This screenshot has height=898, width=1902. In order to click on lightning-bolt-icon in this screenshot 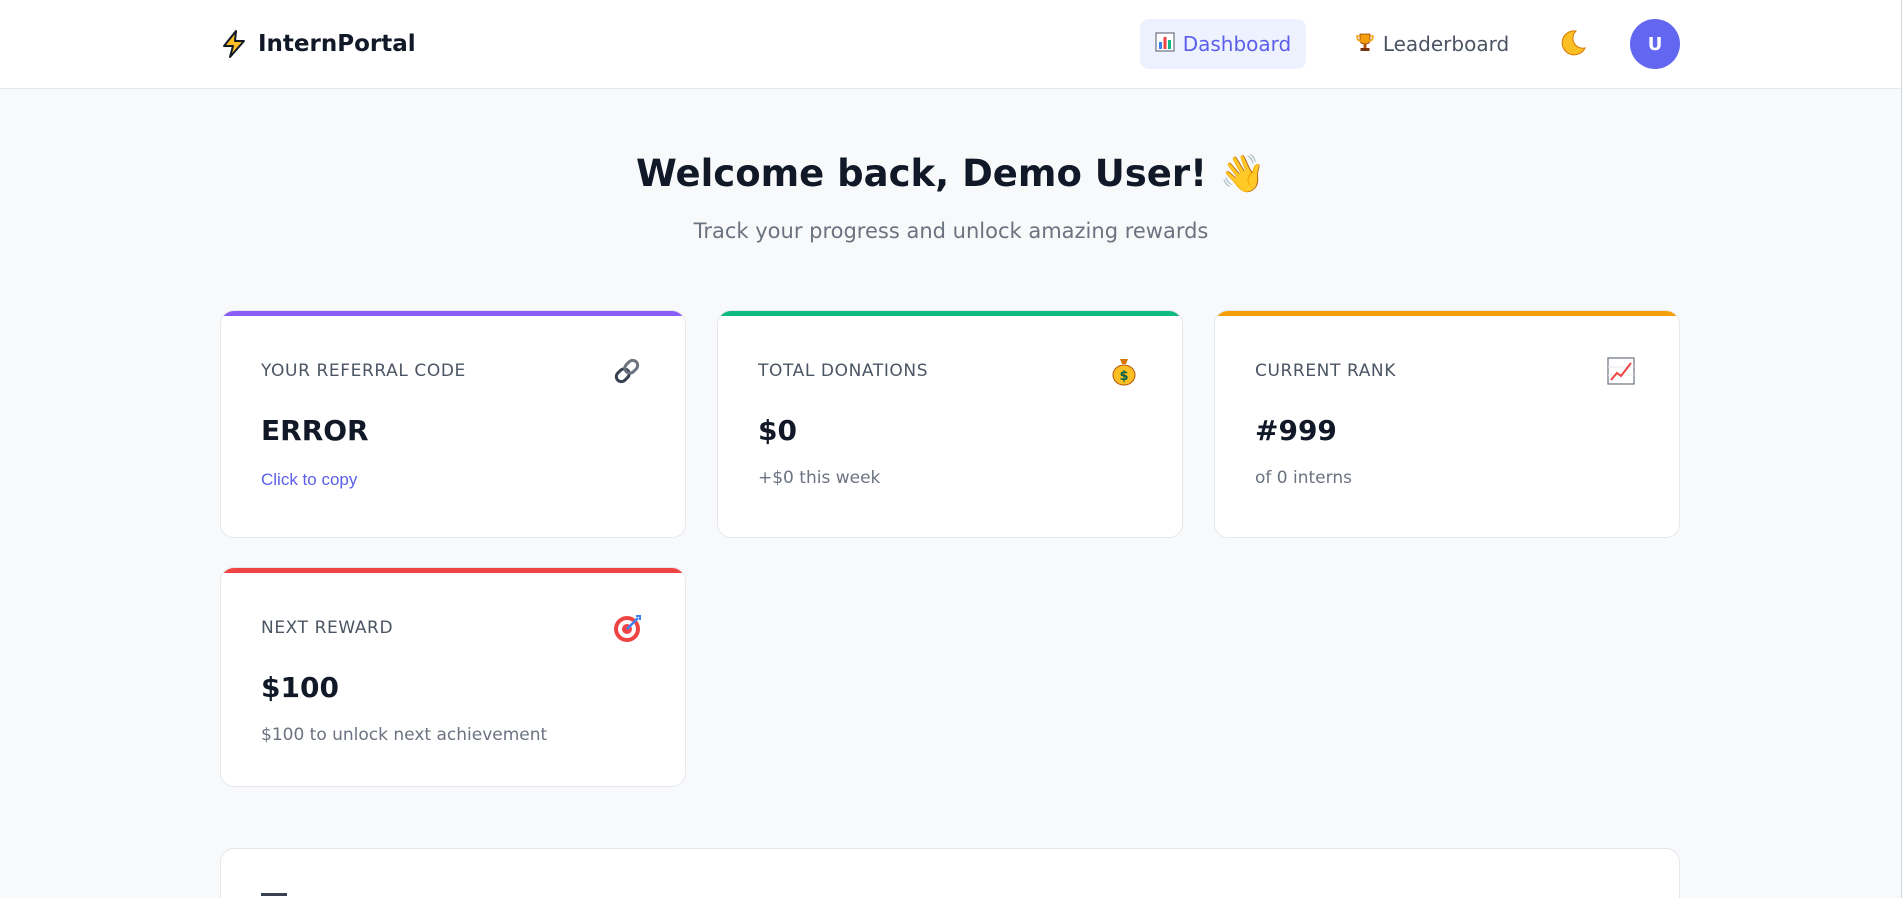, I will do `click(234, 44)`.